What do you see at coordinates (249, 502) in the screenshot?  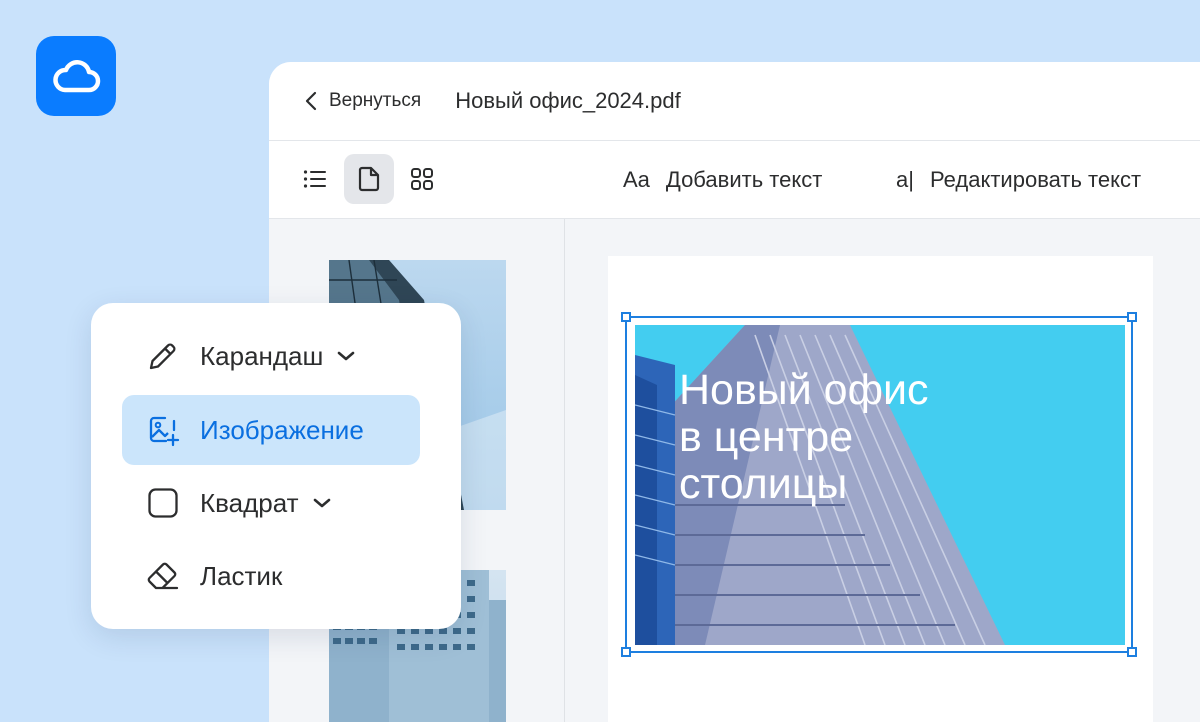 I see `tool-square-label: Квадрат` at bounding box center [249, 502].